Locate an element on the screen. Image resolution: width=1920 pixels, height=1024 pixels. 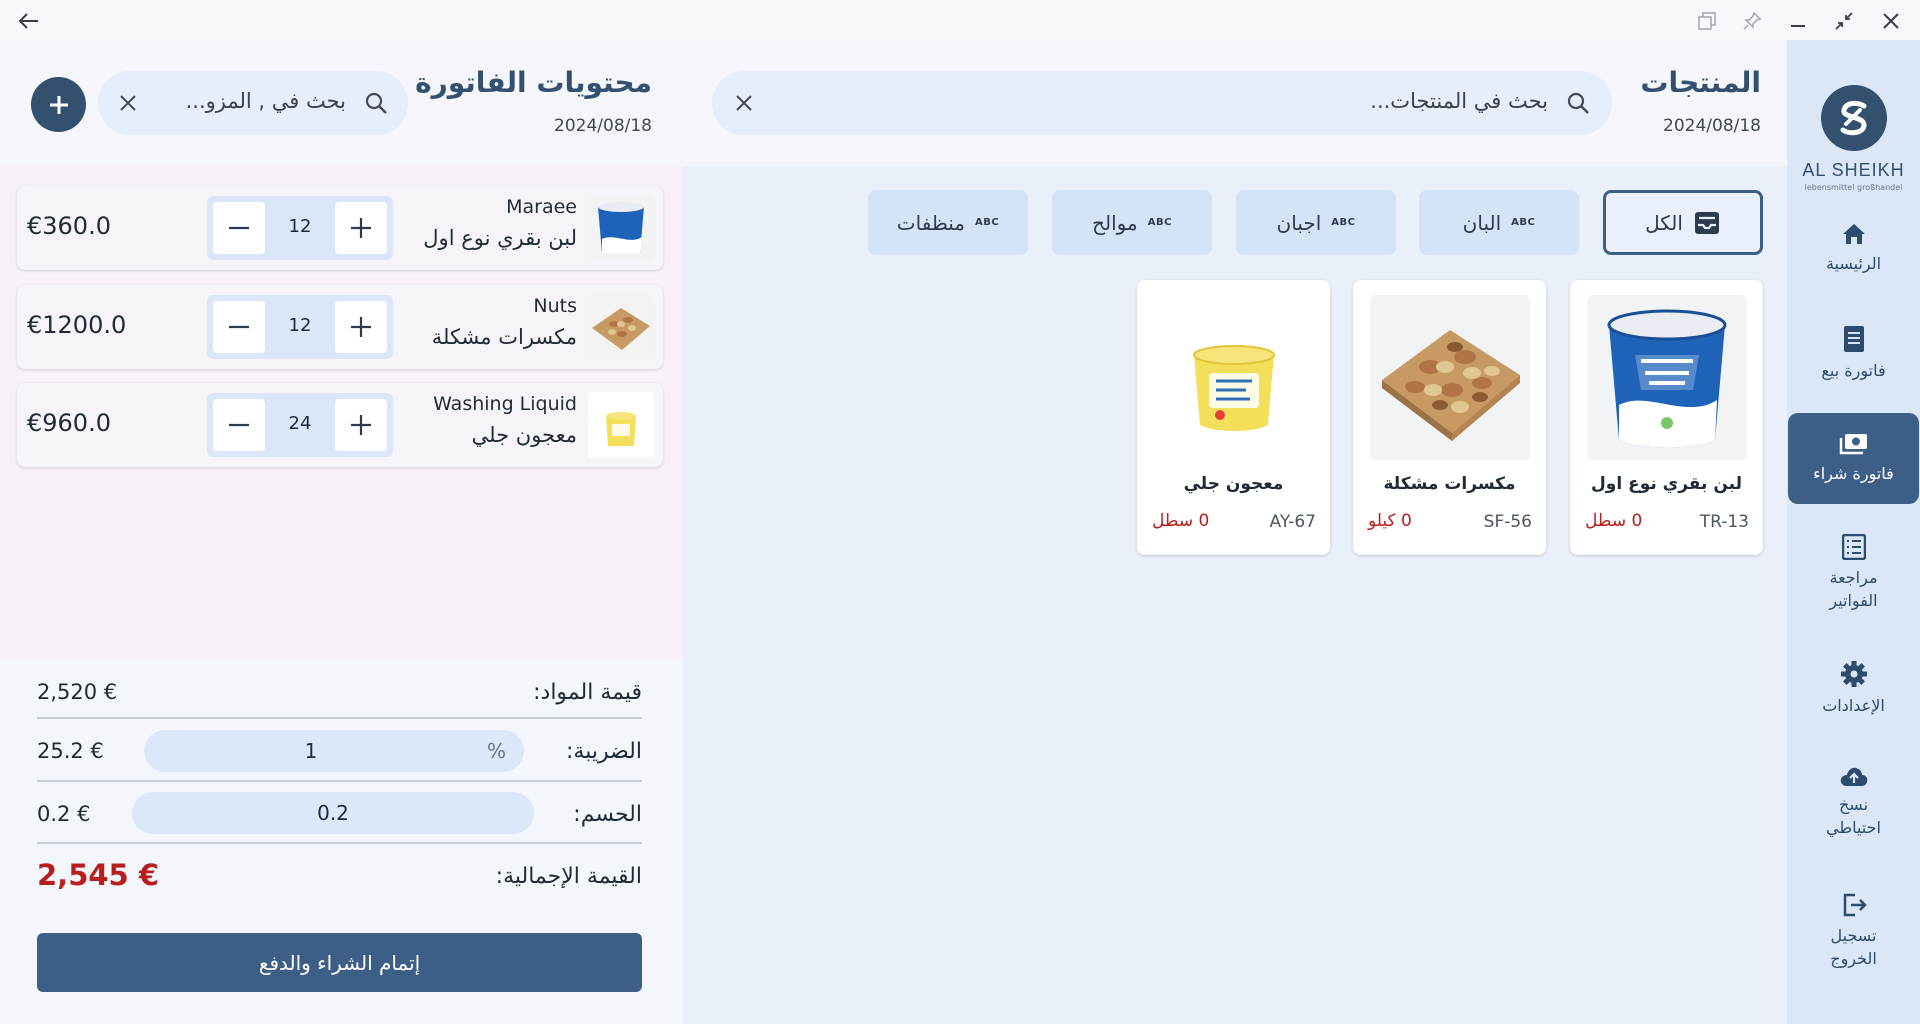
window-titlebar is located at coordinates (960, 20).